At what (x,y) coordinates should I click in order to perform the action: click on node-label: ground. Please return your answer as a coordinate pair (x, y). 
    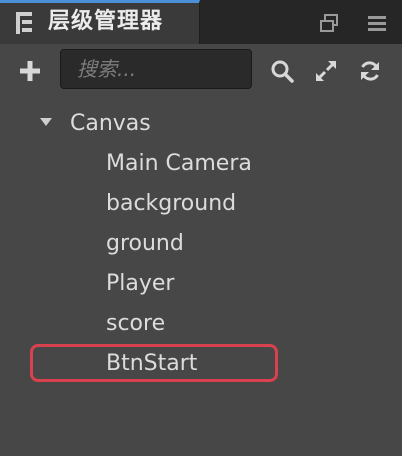
    Looking at the image, I should click on (145, 243).